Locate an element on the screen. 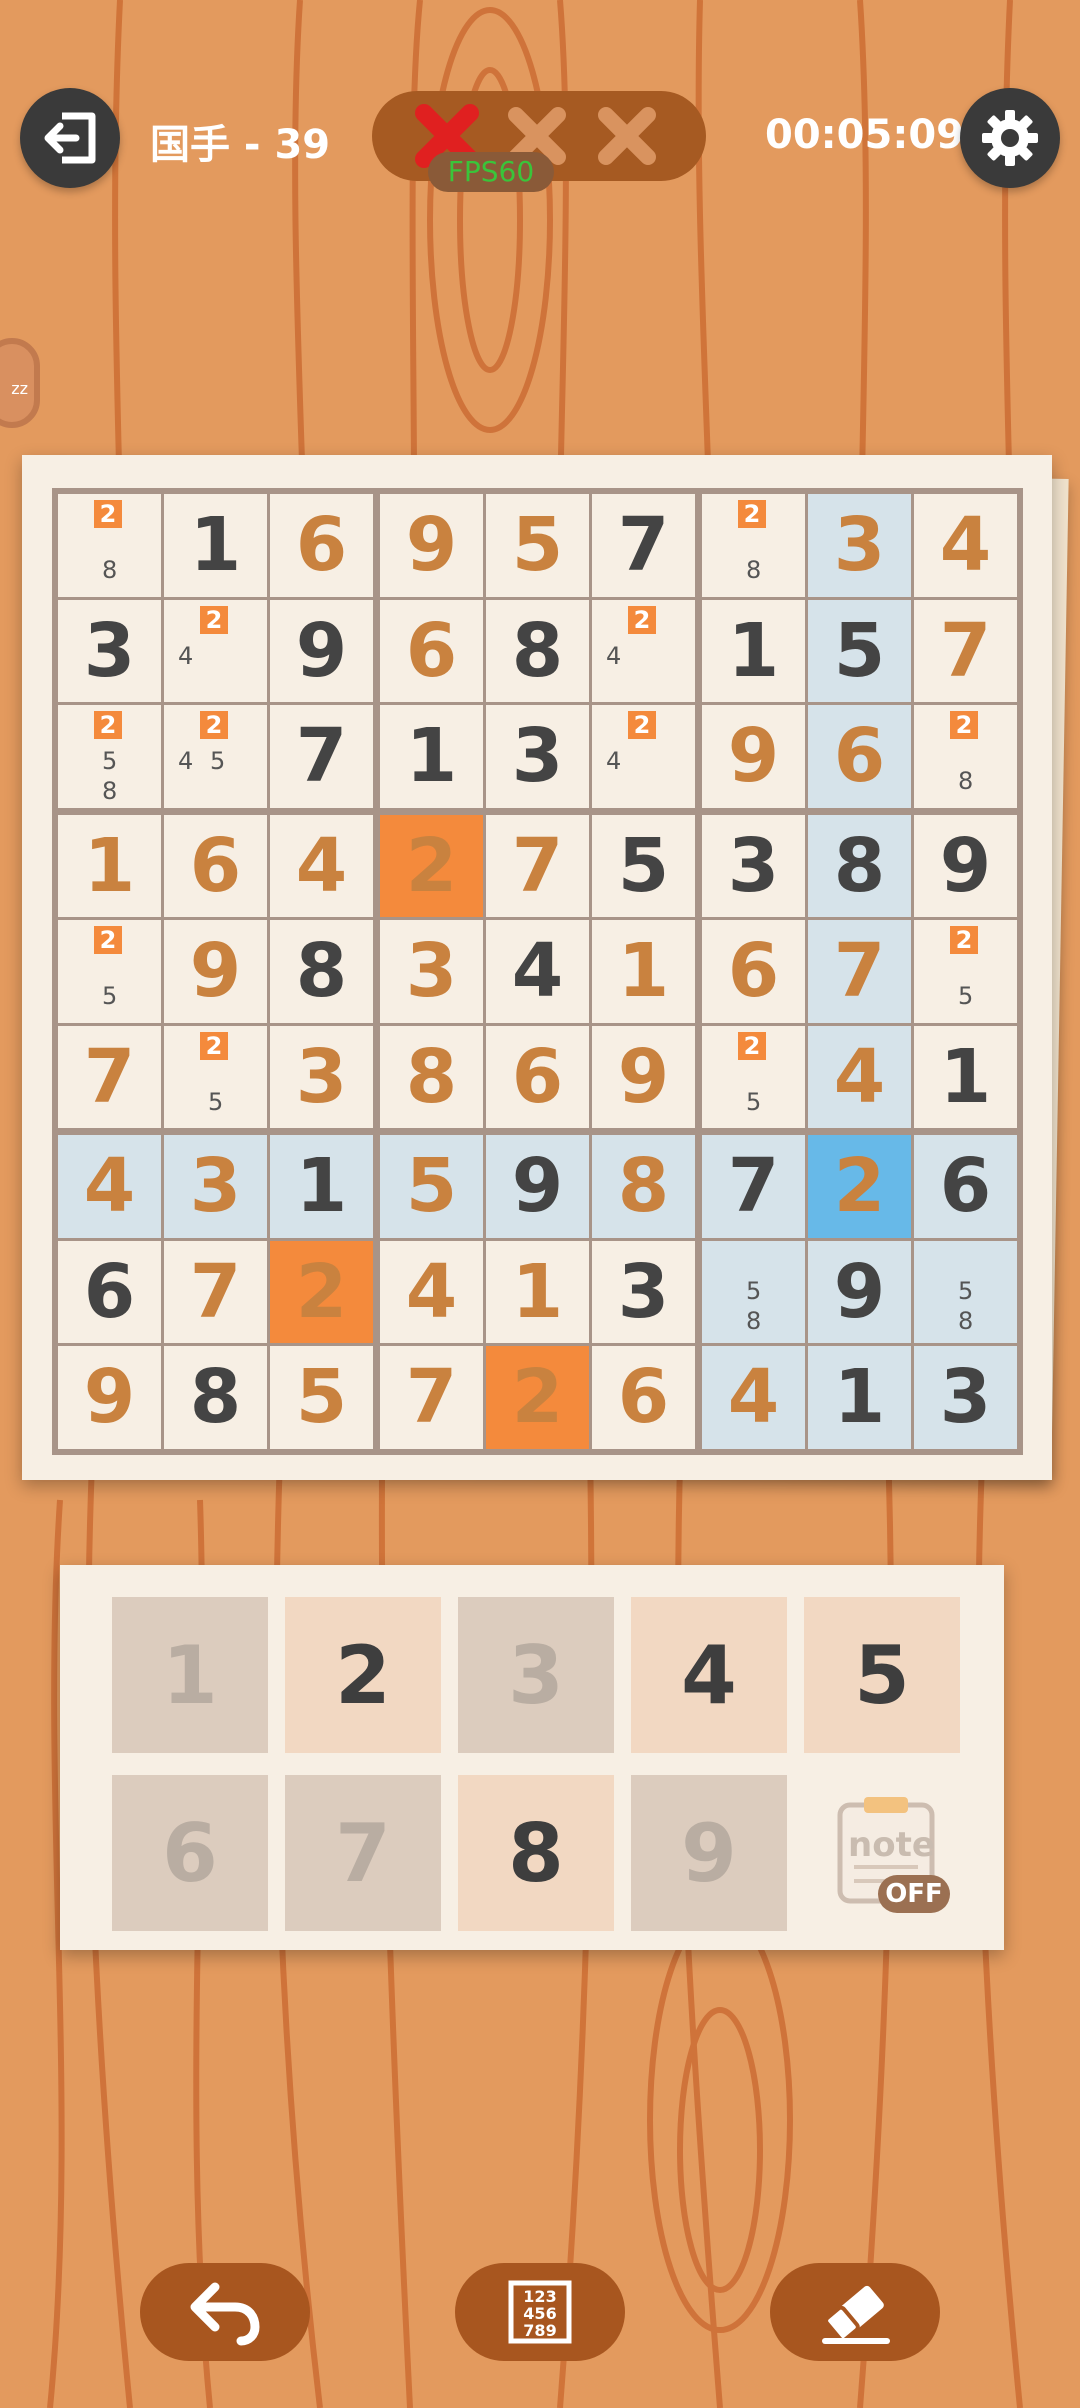 This screenshot has height=2408, width=1080. cell-r9c5: 2 is located at coordinates (537, 1397).